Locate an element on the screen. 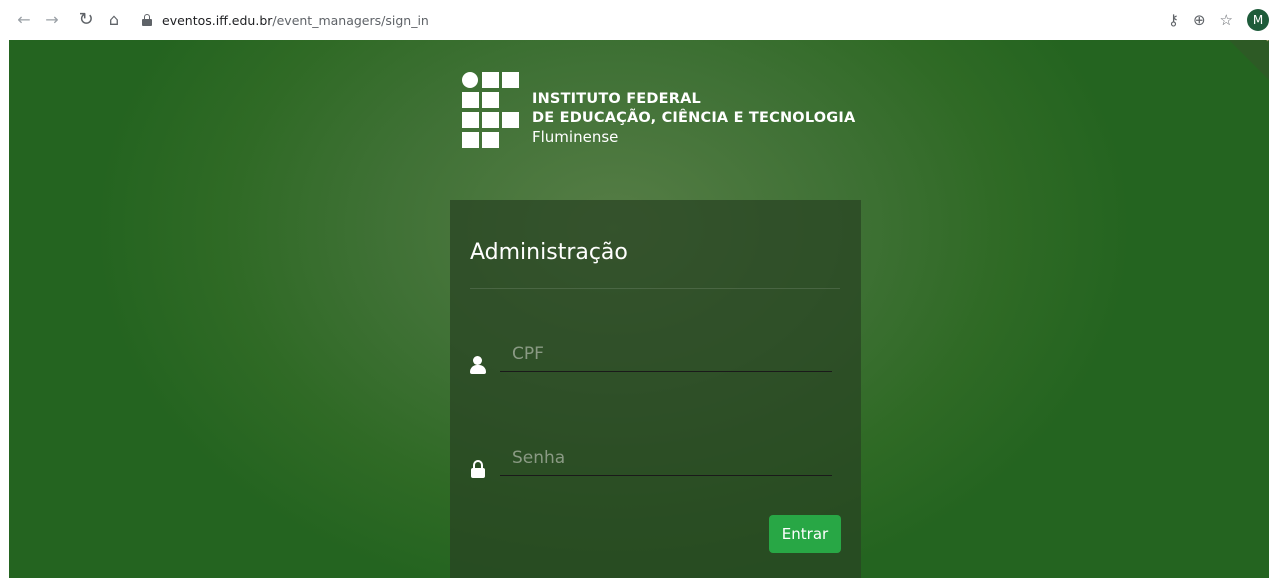 This screenshot has height=578, width=1279. home-icon: ⌂ is located at coordinates (114, 20).